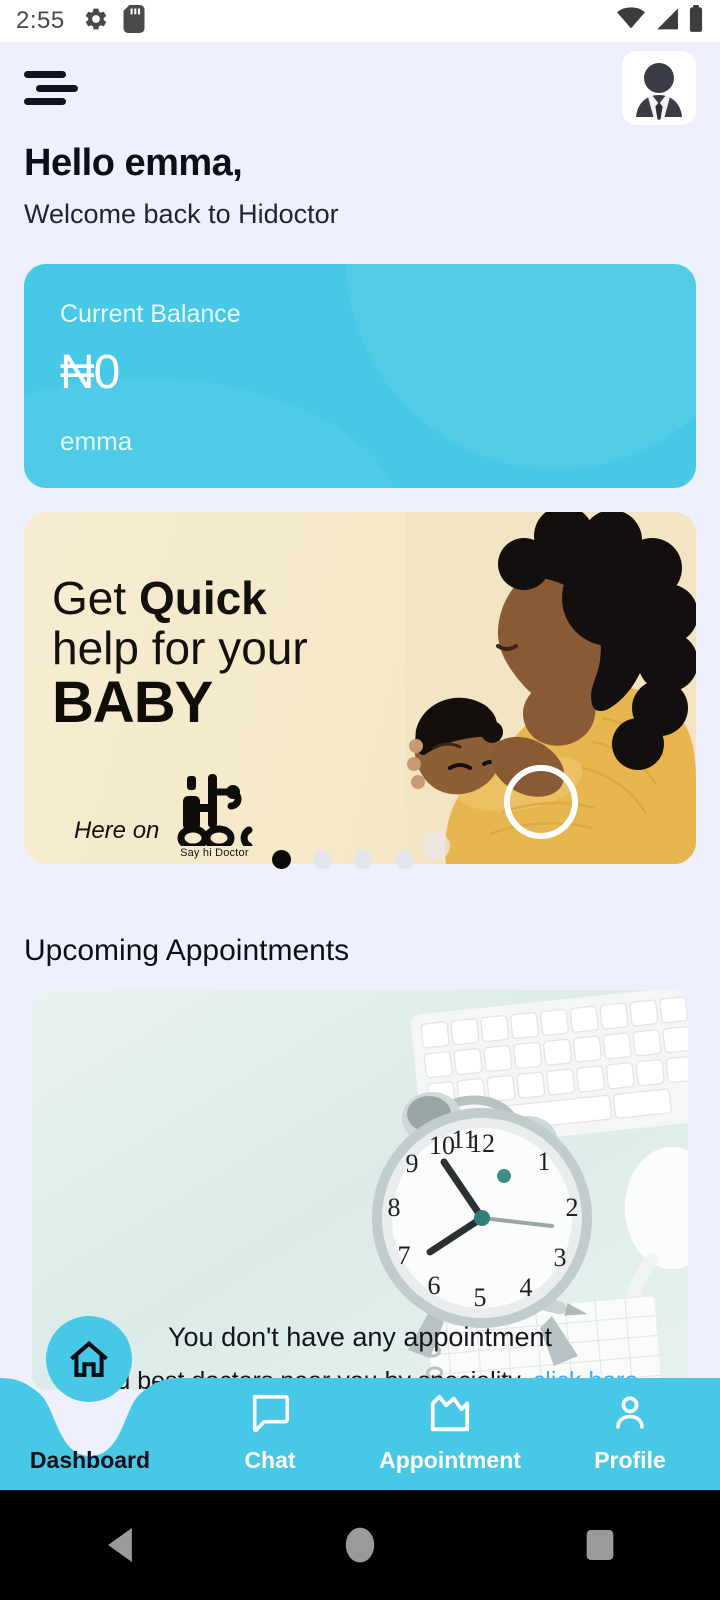  I want to click on home-icon, so click(89, 1359).